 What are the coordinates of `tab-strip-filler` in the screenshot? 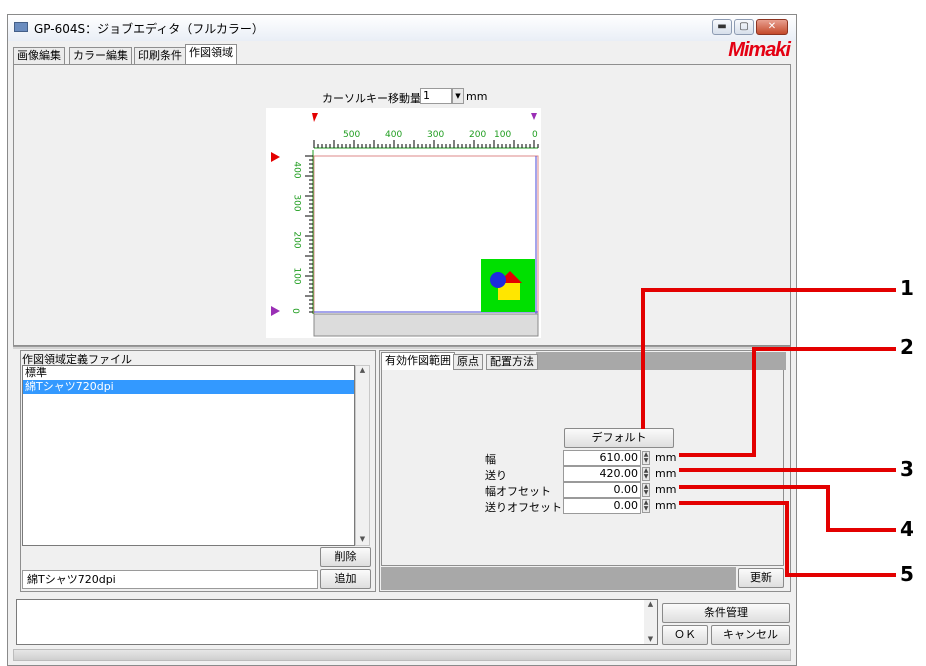 It's located at (661, 361).